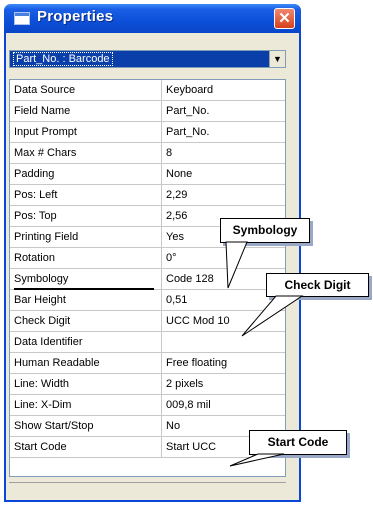  What do you see at coordinates (272, 316) in the screenshot?
I see `callout-pointer-check-digit` at bounding box center [272, 316].